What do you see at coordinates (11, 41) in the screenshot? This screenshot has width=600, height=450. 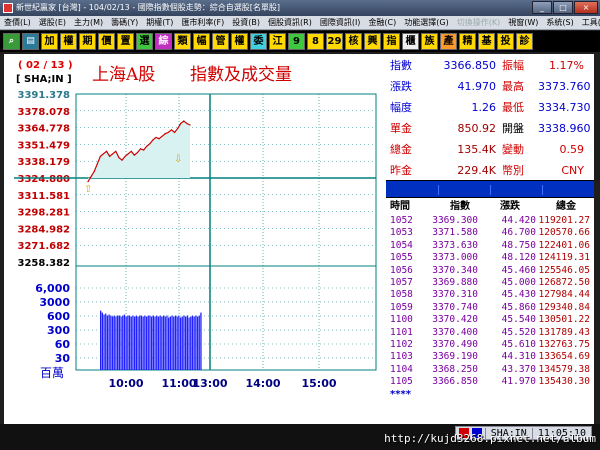 I see `search-icon: ⌕` at bounding box center [11, 41].